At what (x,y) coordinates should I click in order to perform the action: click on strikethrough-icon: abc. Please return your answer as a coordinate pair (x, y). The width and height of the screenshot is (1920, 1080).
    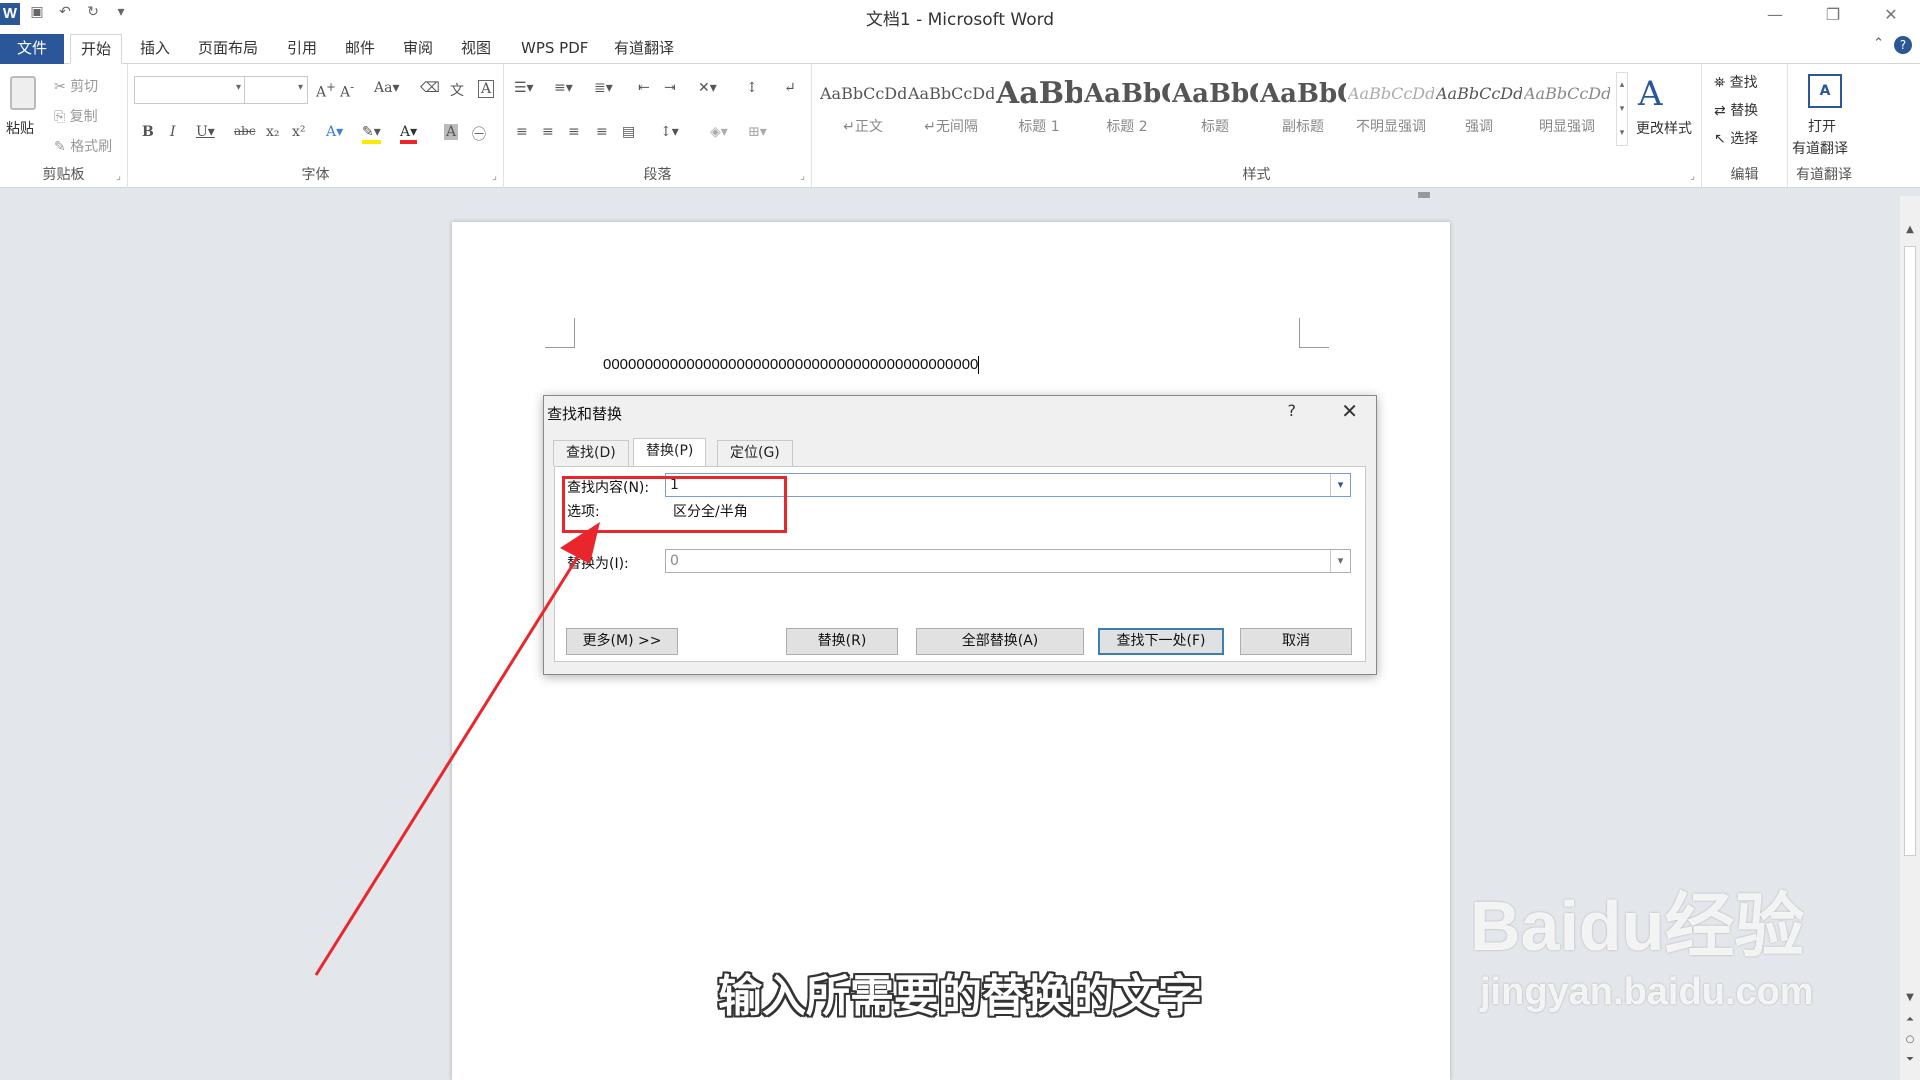
    Looking at the image, I should click on (245, 131).